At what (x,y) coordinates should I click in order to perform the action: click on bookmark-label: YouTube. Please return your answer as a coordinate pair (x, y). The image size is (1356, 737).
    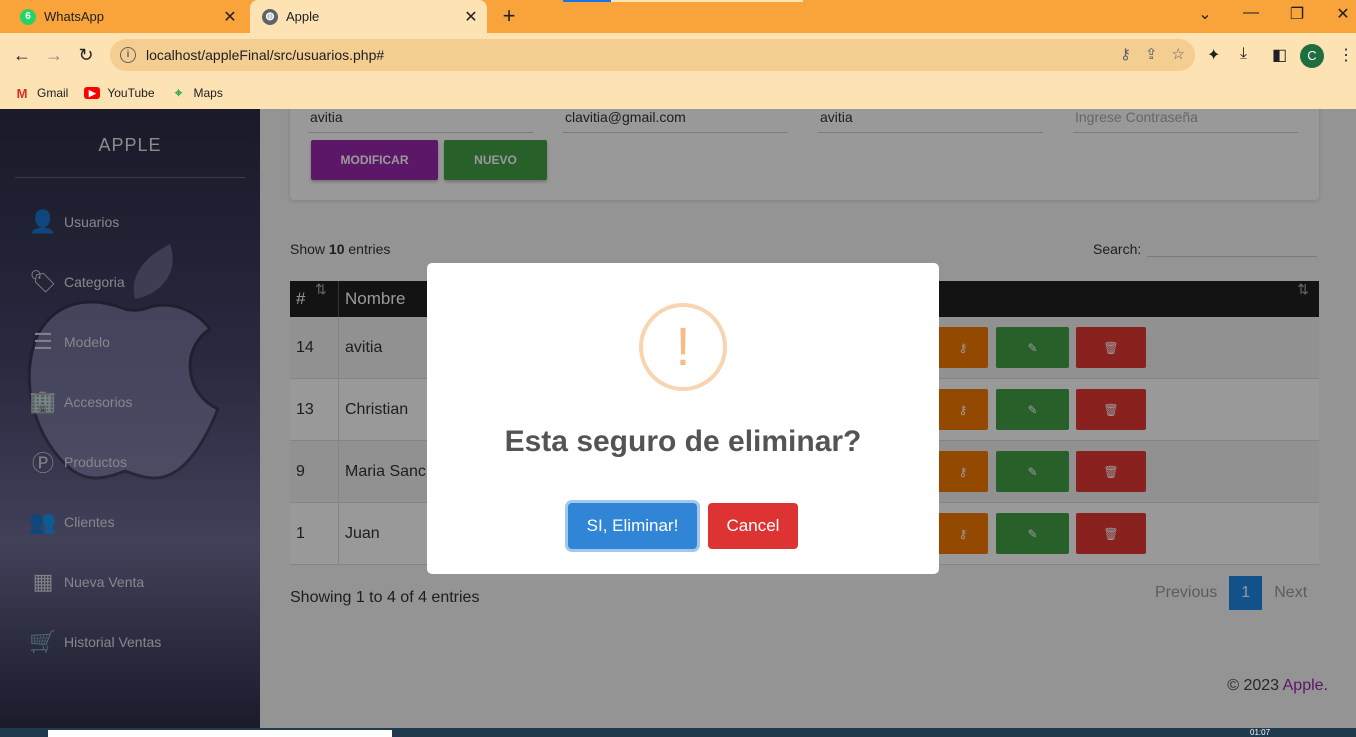
    Looking at the image, I should click on (131, 93).